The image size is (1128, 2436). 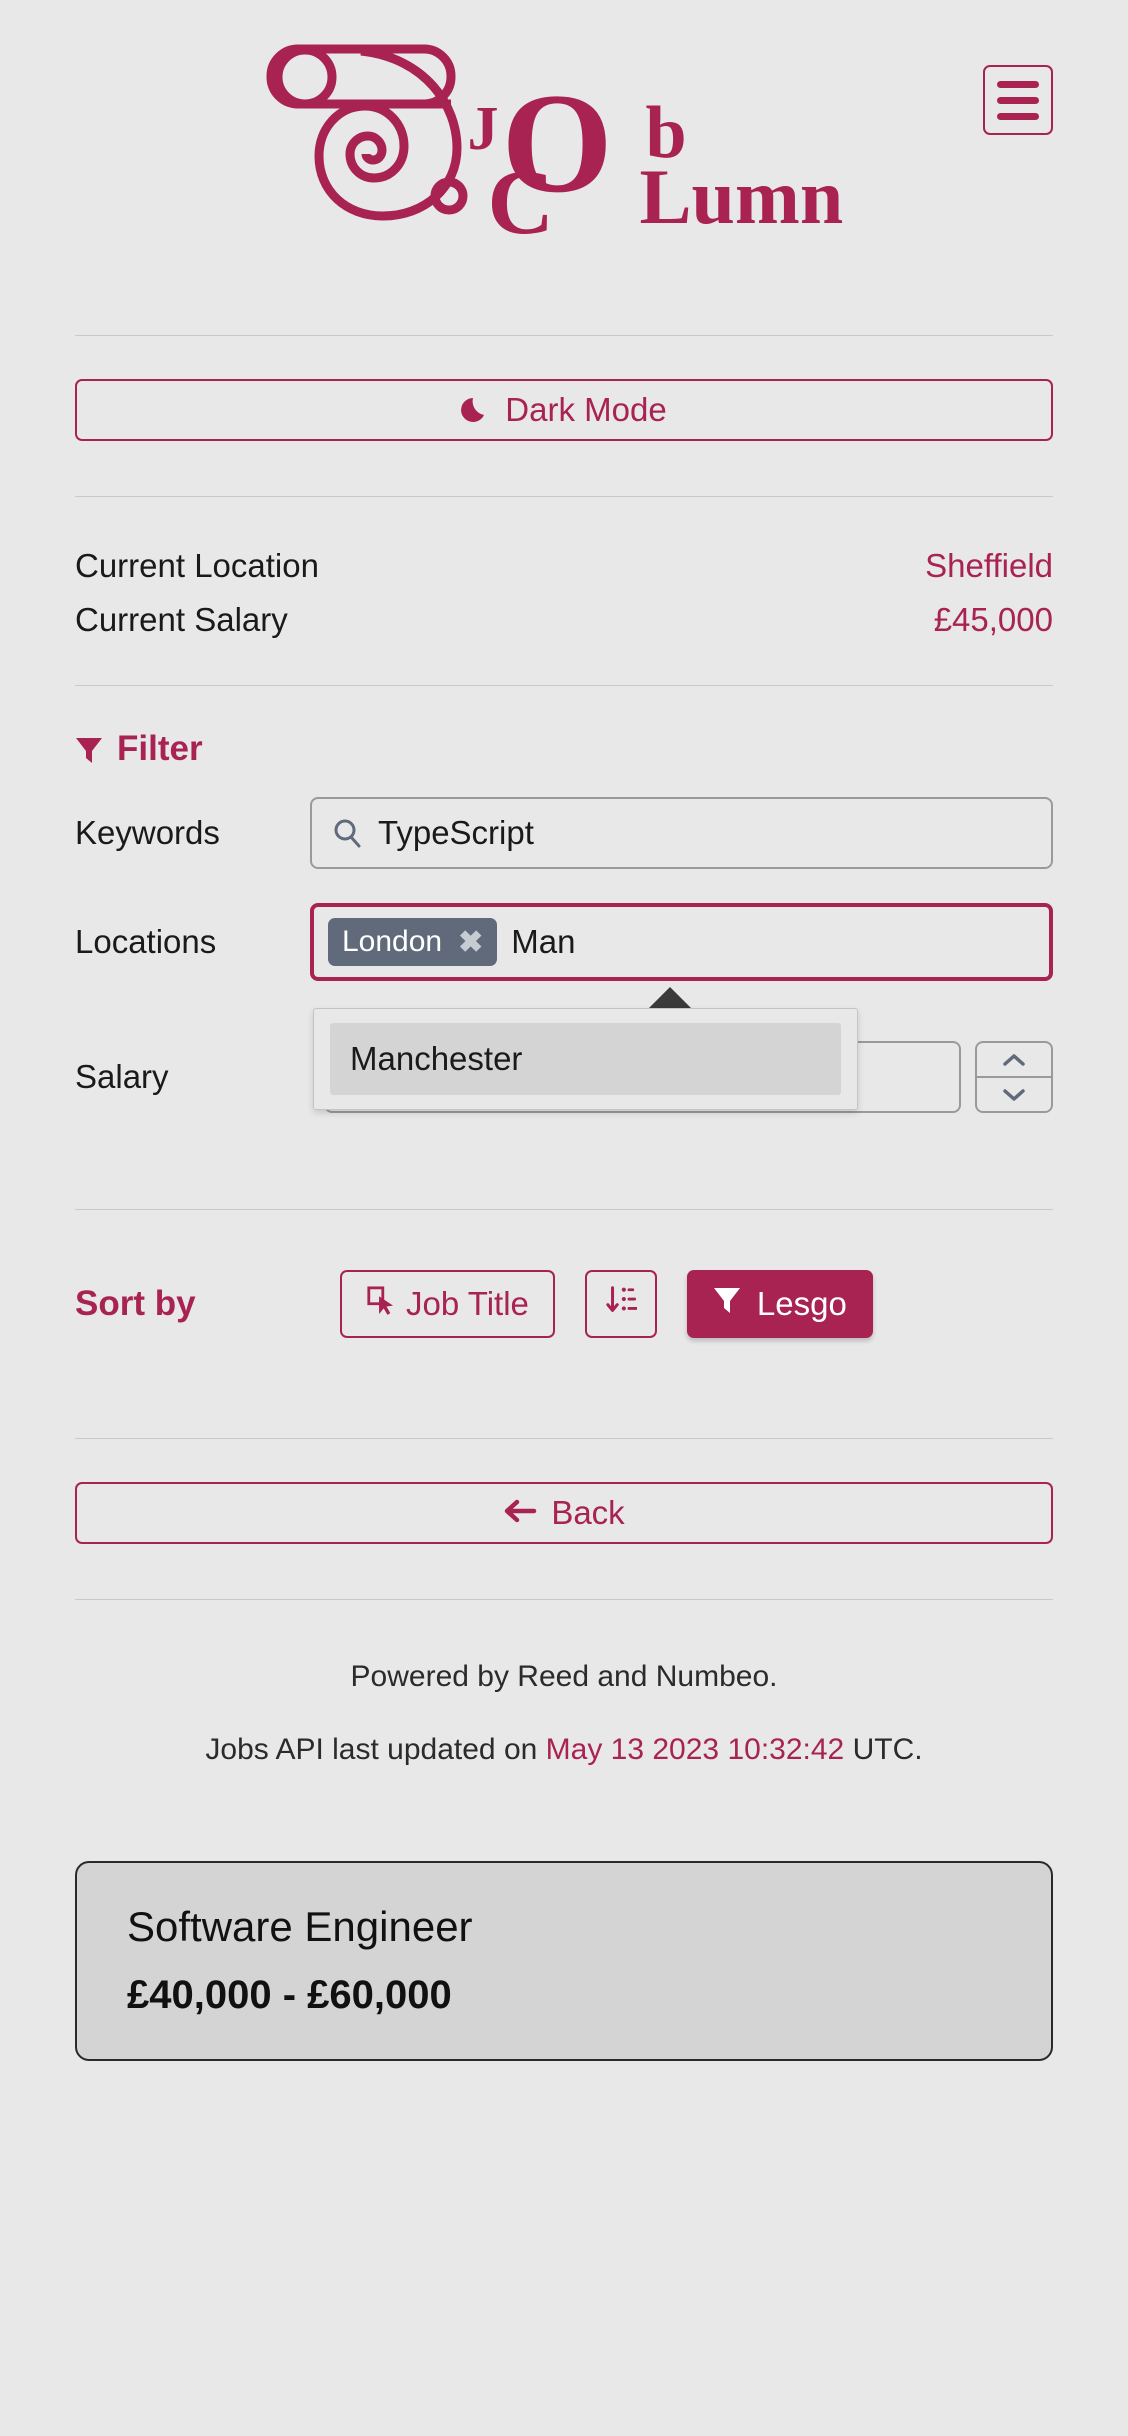 I want to click on submit-filter-button: Lesgo, so click(x=779, y=1304).